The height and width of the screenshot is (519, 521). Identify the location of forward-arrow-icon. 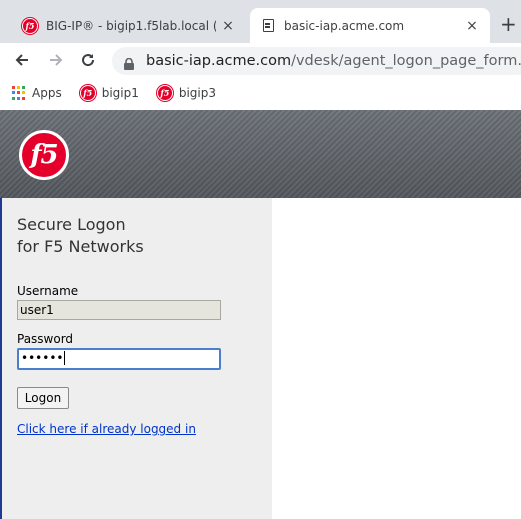
(56, 60).